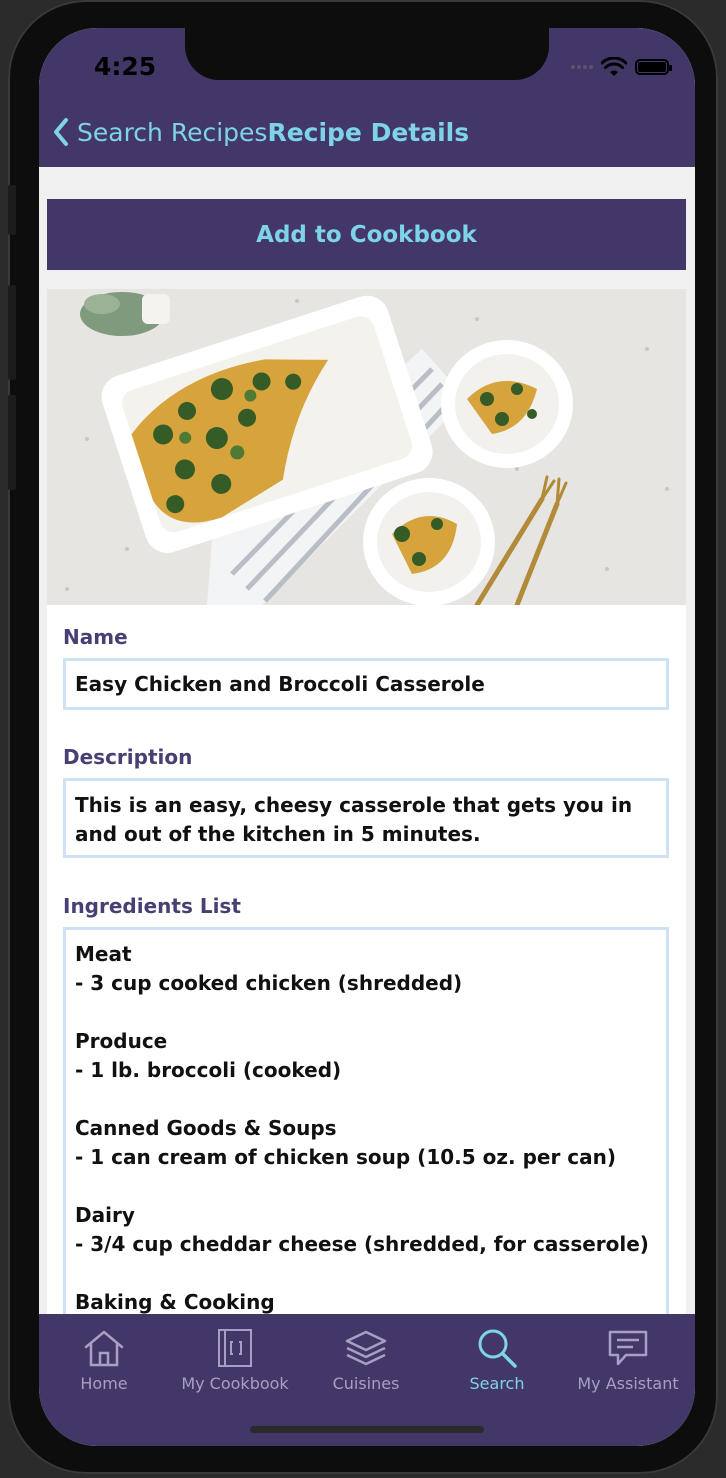 The image size is (726, 1478). What do you see at coordinates (628, 1383) in the screenshot?
I see `tab-my-assistant-label: My Assistant` at bounding box center [628, 1383].